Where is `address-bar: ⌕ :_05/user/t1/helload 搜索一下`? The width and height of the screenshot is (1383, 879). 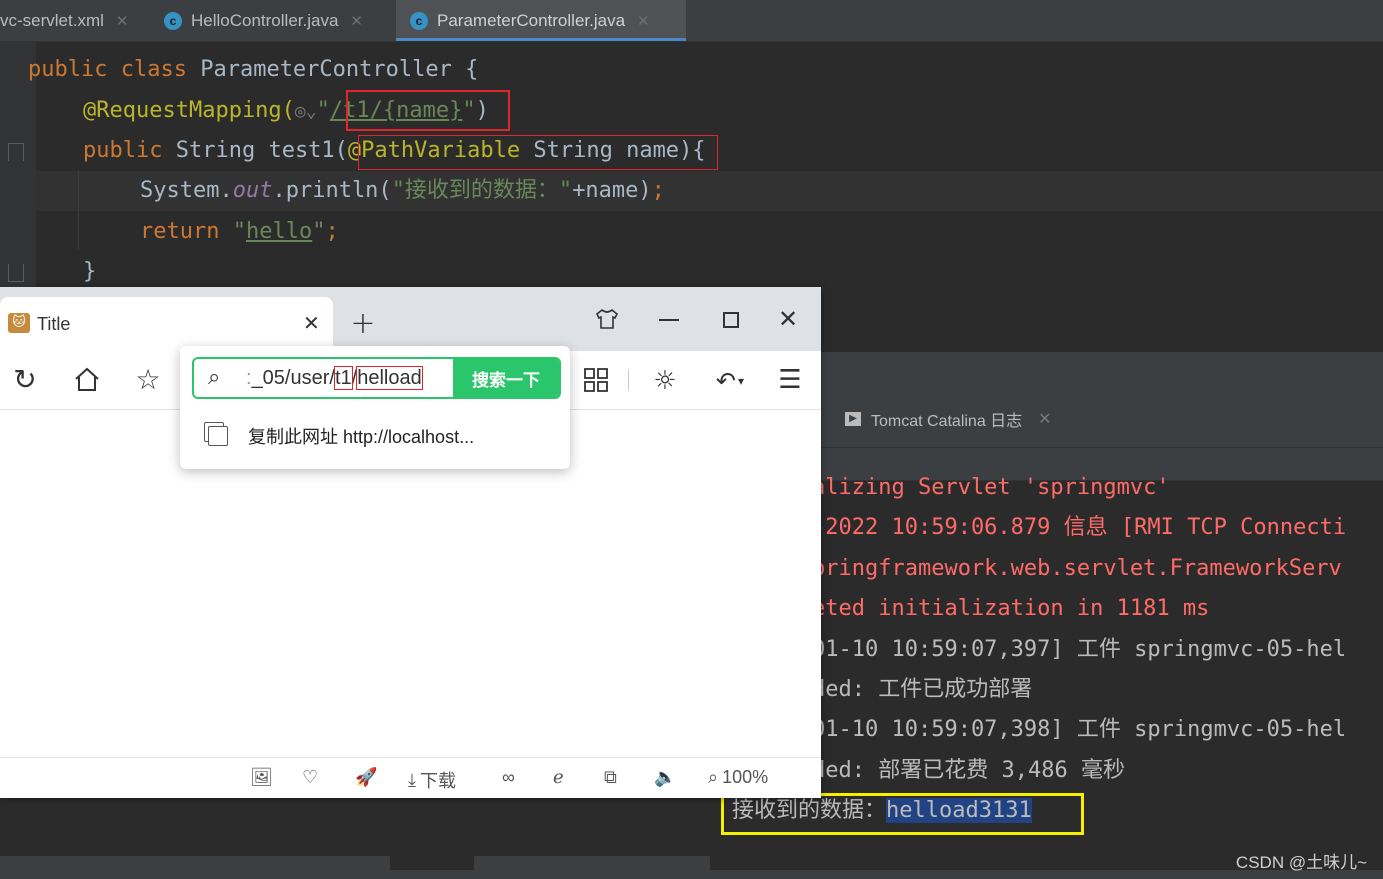
address-bar: ⌕ :_05/user/t1/helload 搜索一下 is located at coordinates (376, 378).